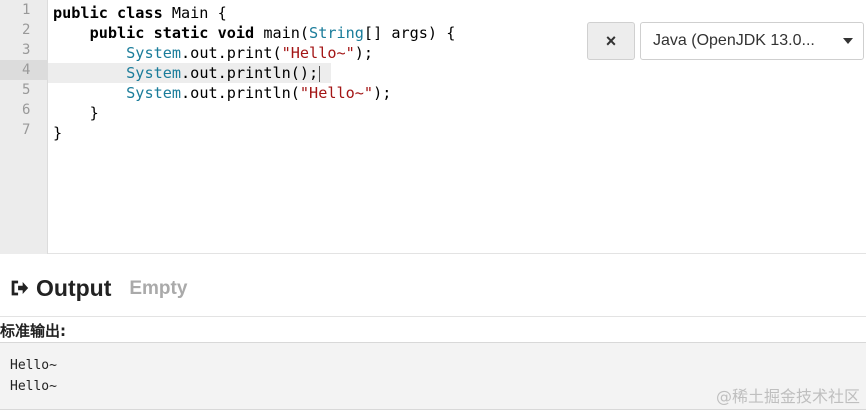 The image size is (866, 413). I want to click on code-line: public class Main {, so click(459, 13).